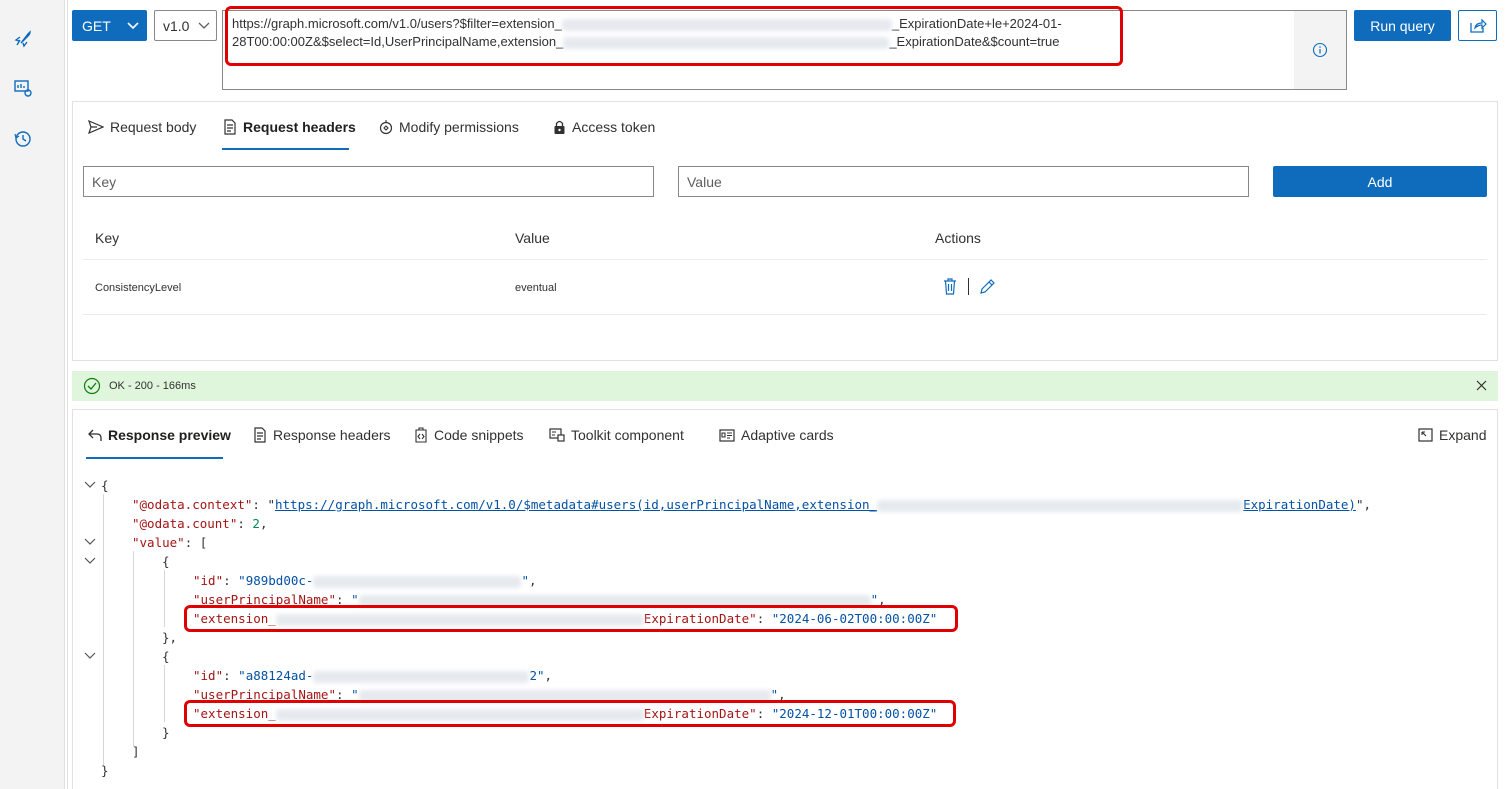 The width and height of the screenshot is (1511, 789). I want to click on url-info-area, so click(1320, 50).